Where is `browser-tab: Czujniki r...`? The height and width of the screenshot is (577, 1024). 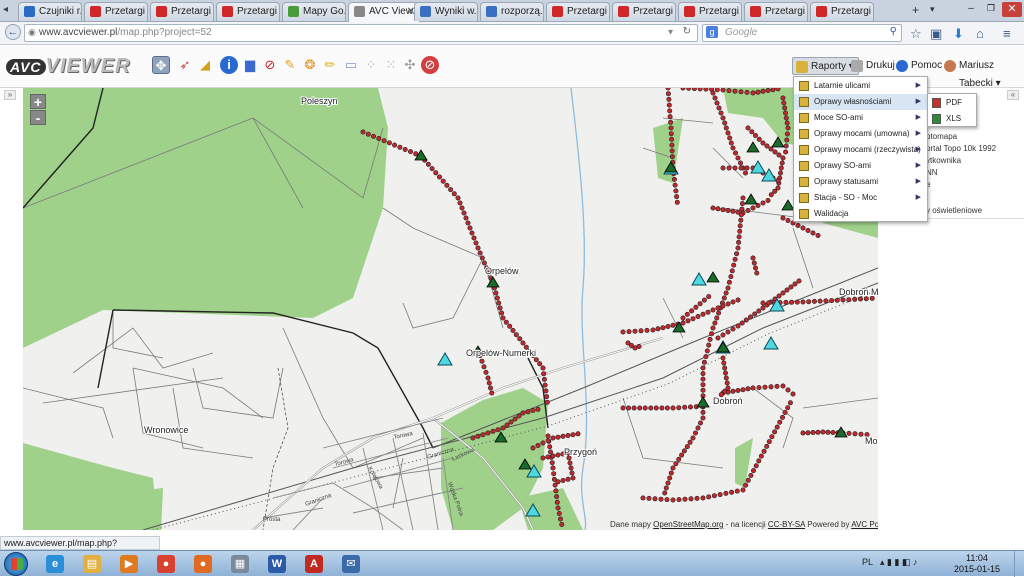
browser-tab: Czujniki r... is located at coordinates (50, 11).